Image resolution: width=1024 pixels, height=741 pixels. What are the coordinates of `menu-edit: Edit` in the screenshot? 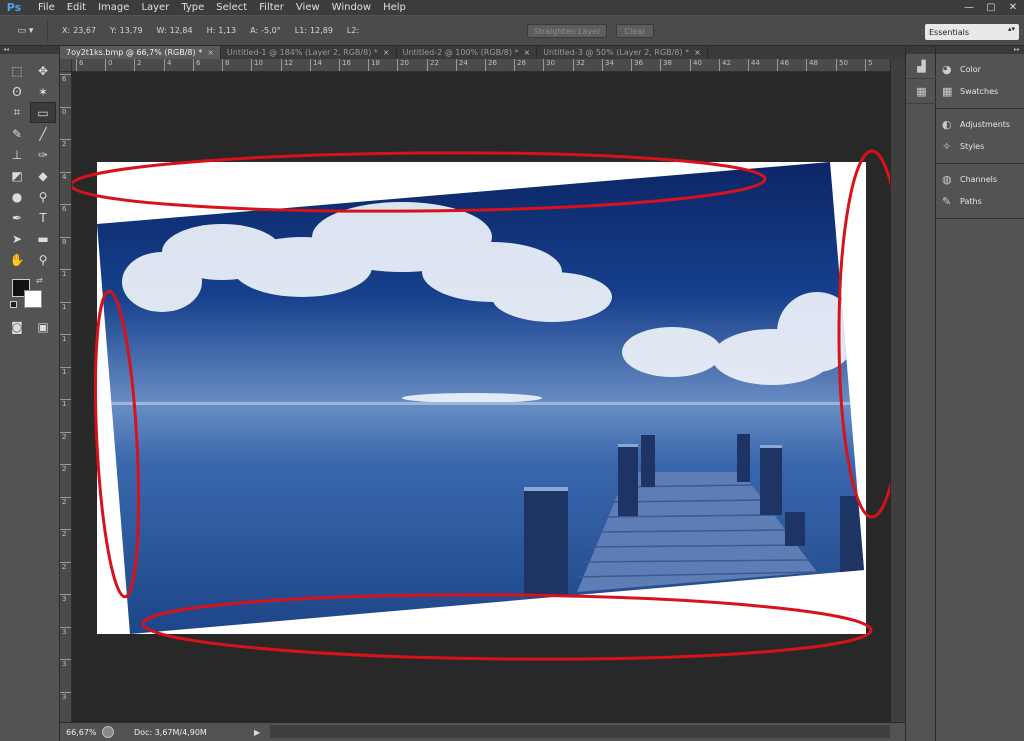 It's located at (76, 7).